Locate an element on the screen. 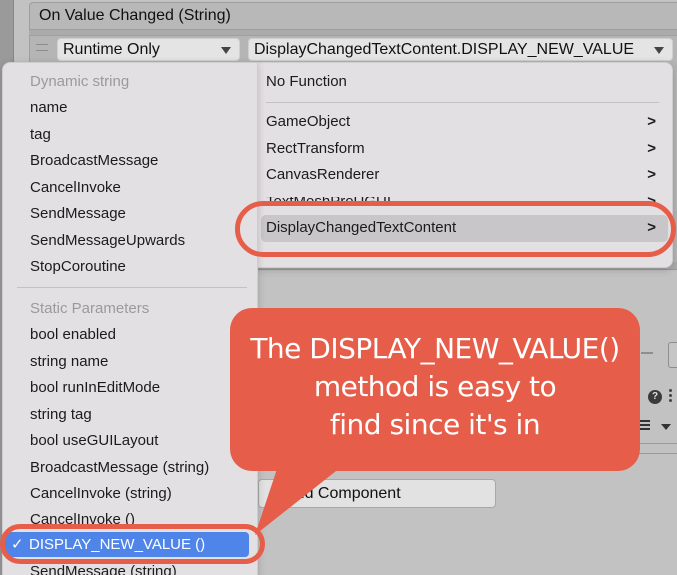  menu-item-canvasrenderer: CanvasRenderer is located at coordinates (322, 174).